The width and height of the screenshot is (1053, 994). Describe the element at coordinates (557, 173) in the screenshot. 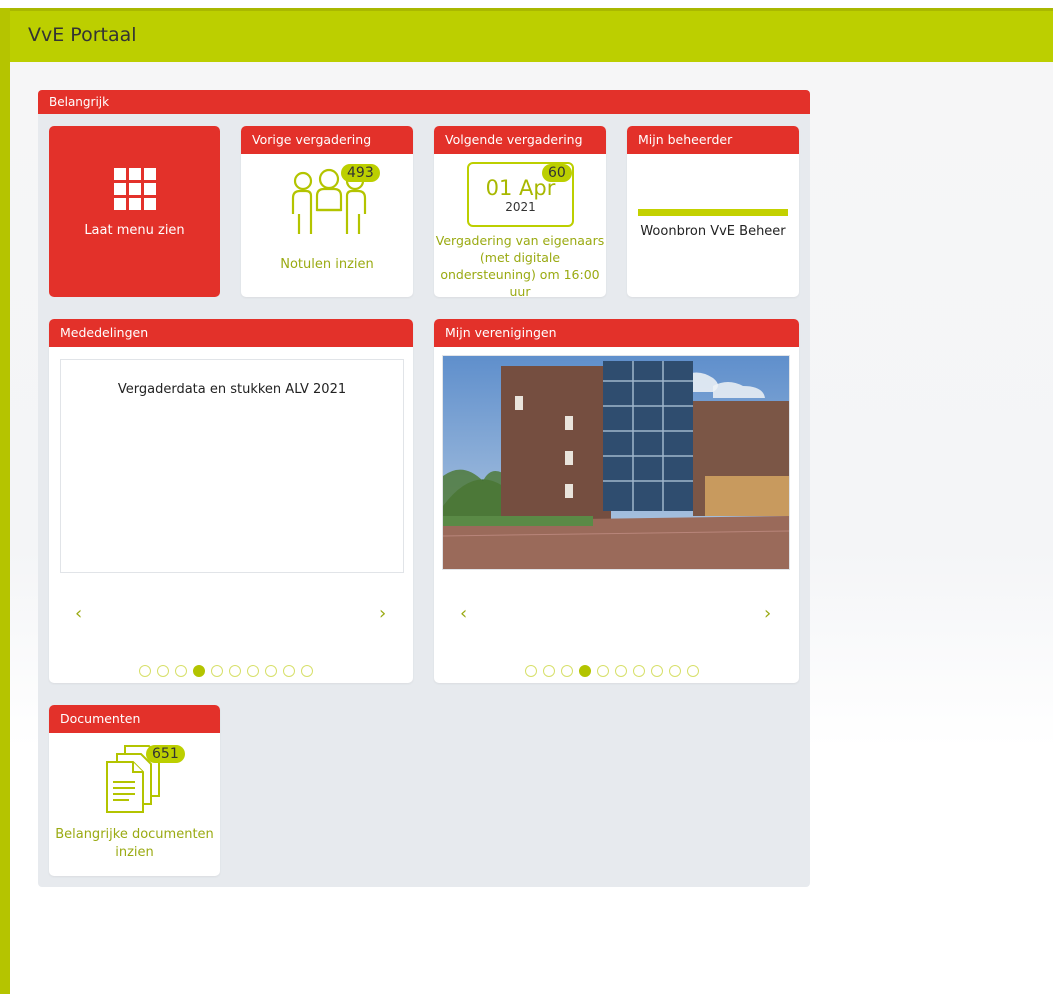

I see `next-meeting-badge: 60` at that location.